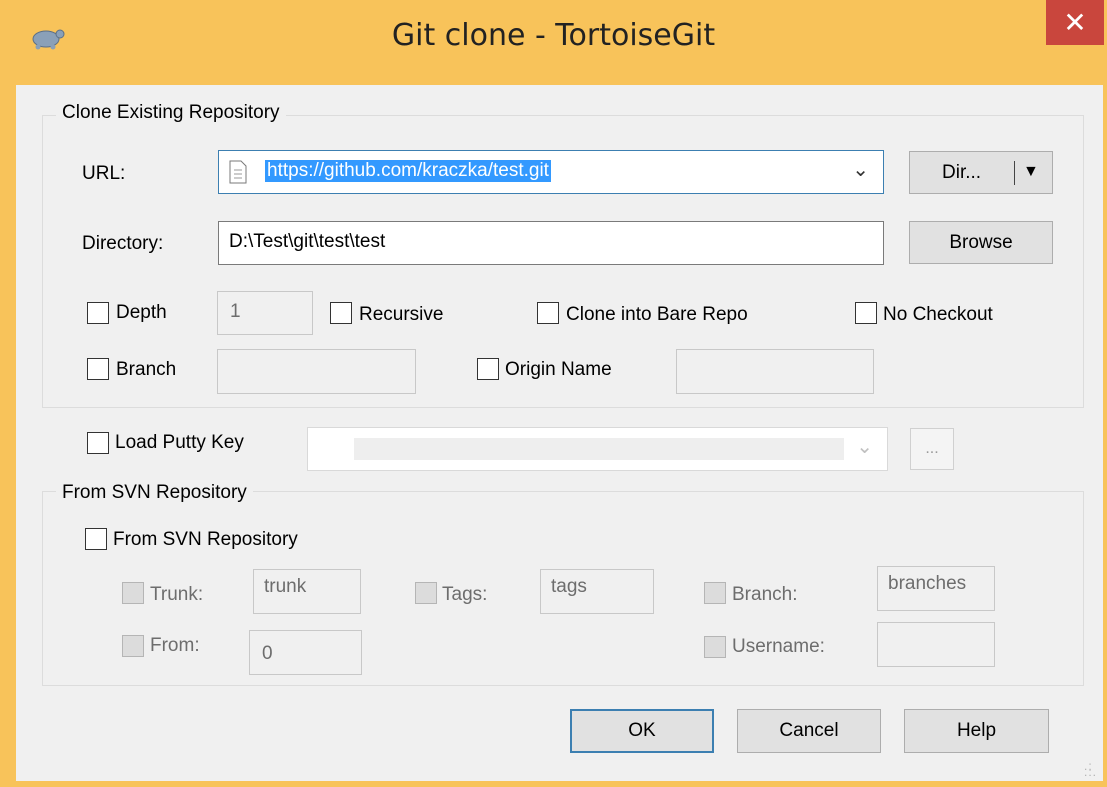 This screenshot has width=1107, height=787. What do you see at coordinates (936, 644) in the screenshot?
I see `username-input` at bounding box center [936, 644].